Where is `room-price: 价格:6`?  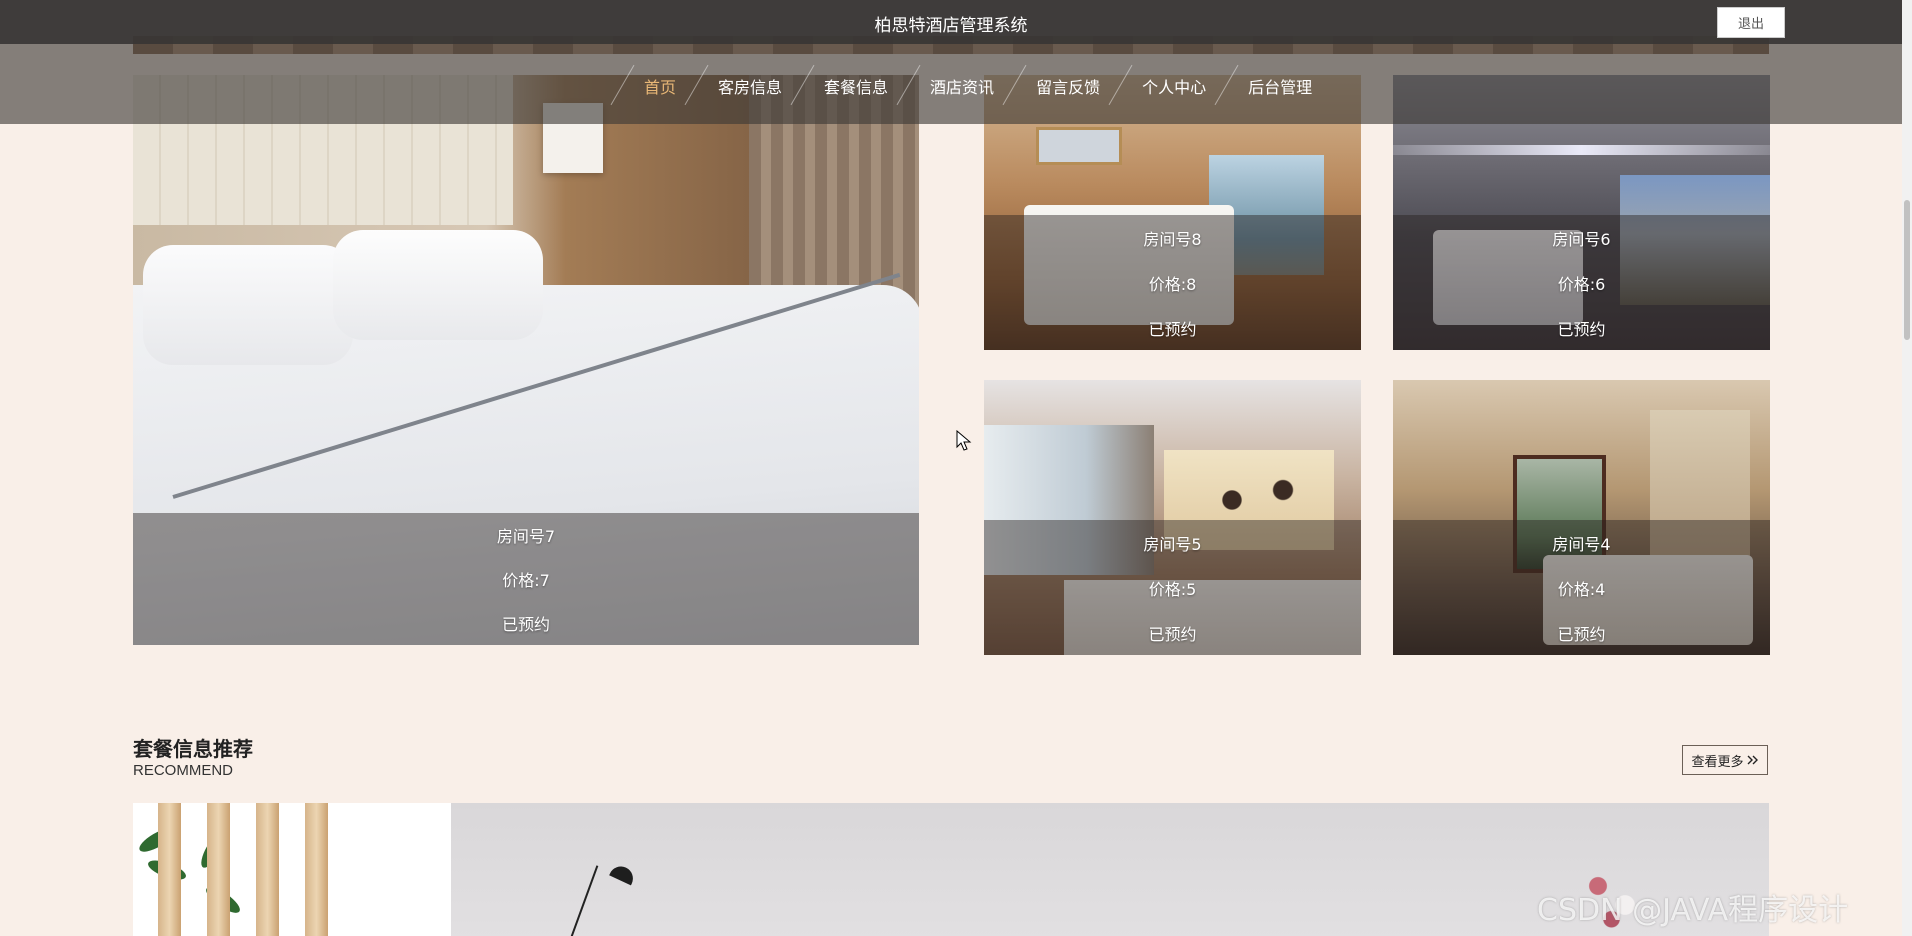
room-price: 价格:6 is located at coordinates (1581, 284).